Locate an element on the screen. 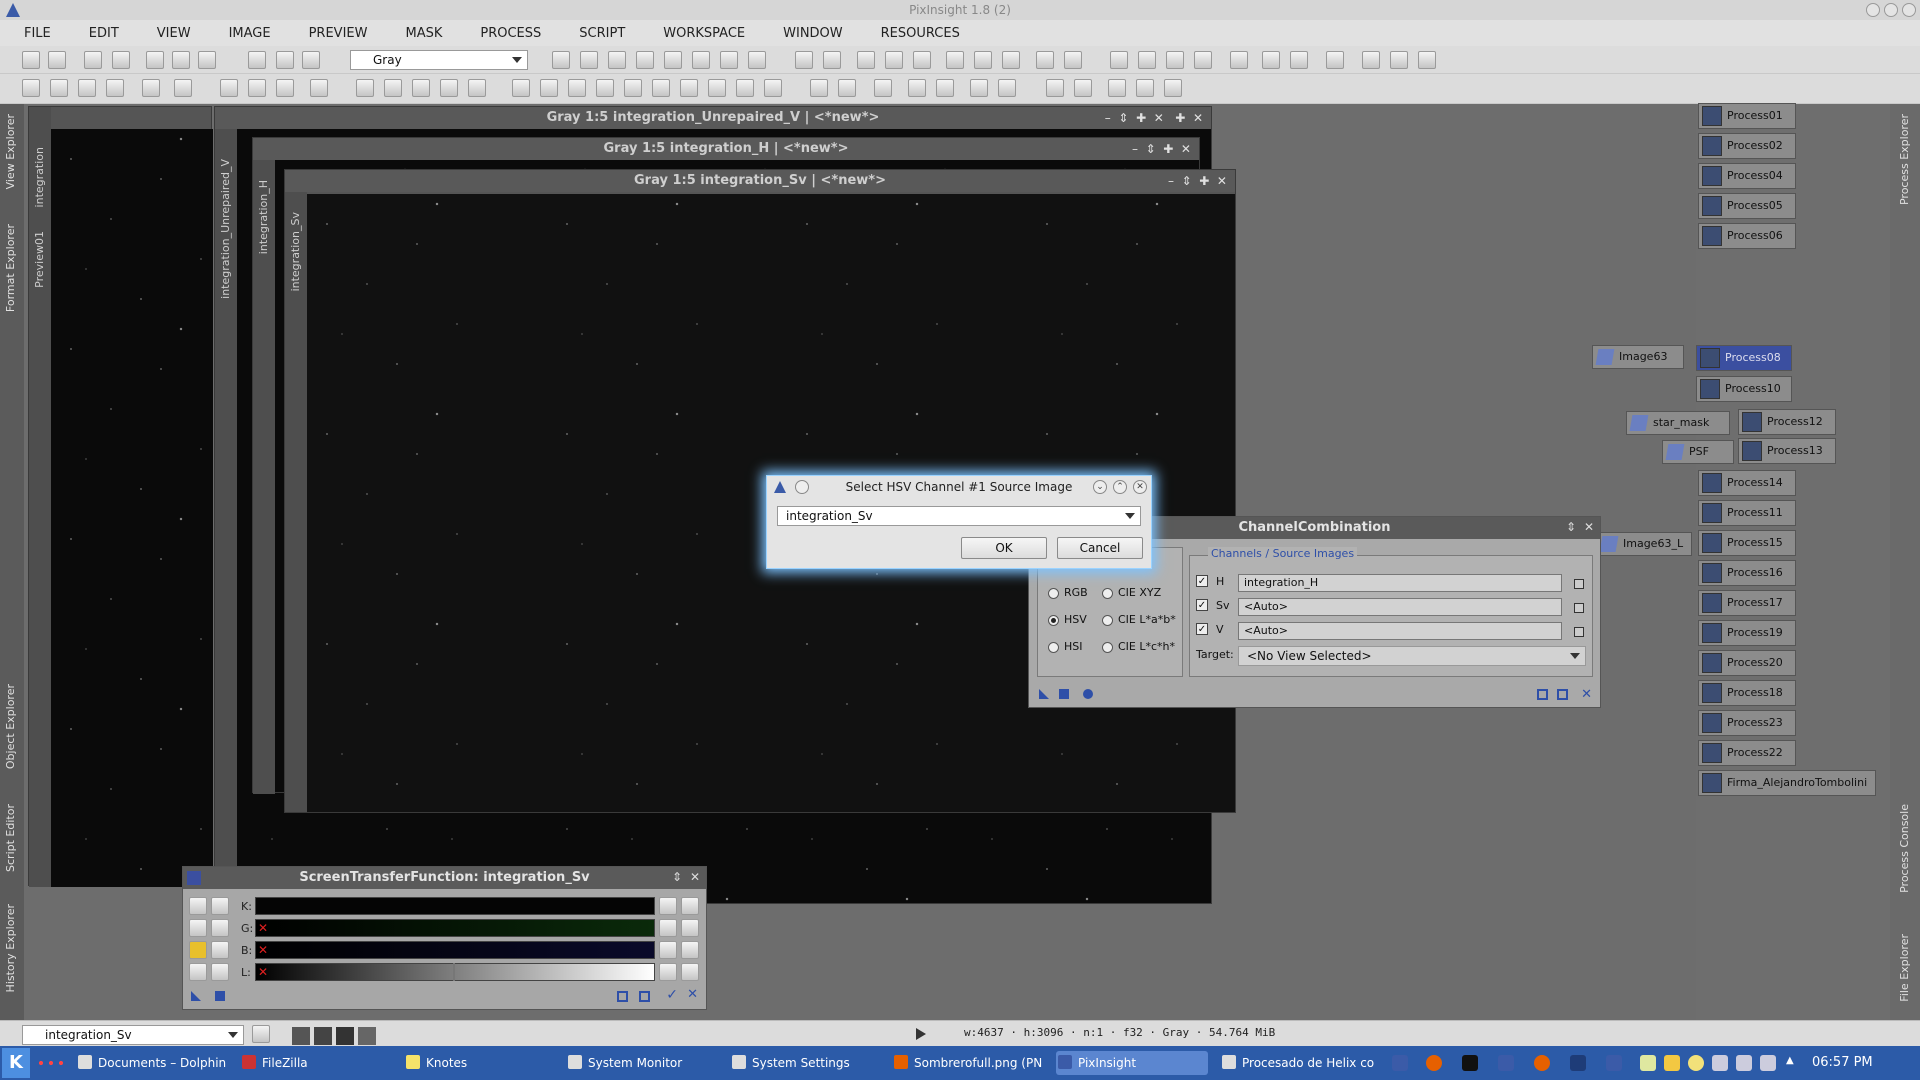 The height and width of the screenshot is (1080, 1920). minimize-button is located at coordinates (1873, 10).